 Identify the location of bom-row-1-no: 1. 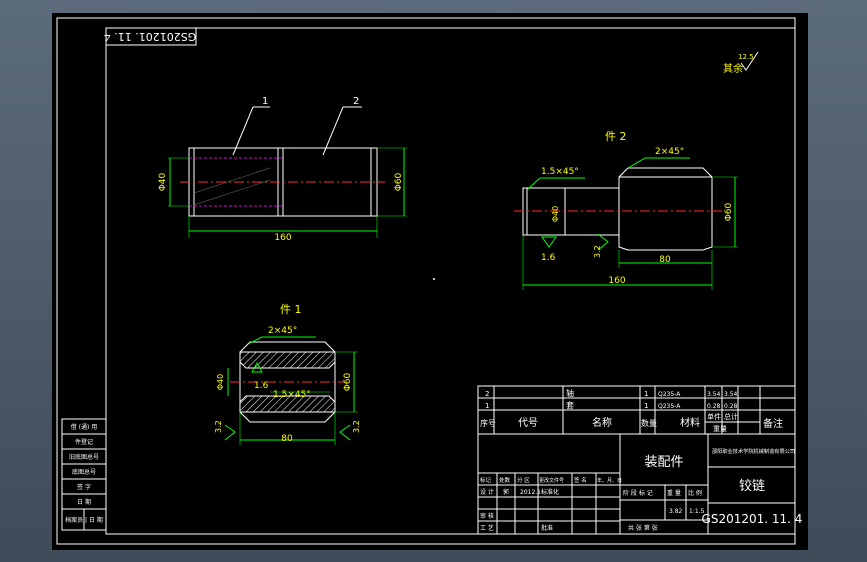
(487, 406).